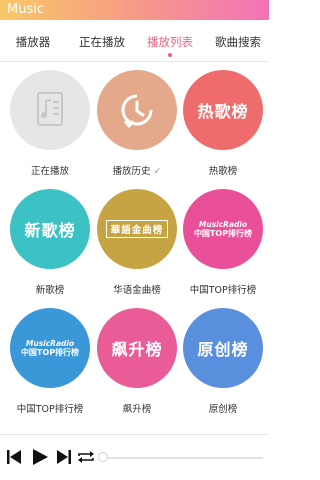 The height and width of the screenshot is (480, 320). I want to click on tile-play-history: 播放历史 ✓, so click(137, 125).